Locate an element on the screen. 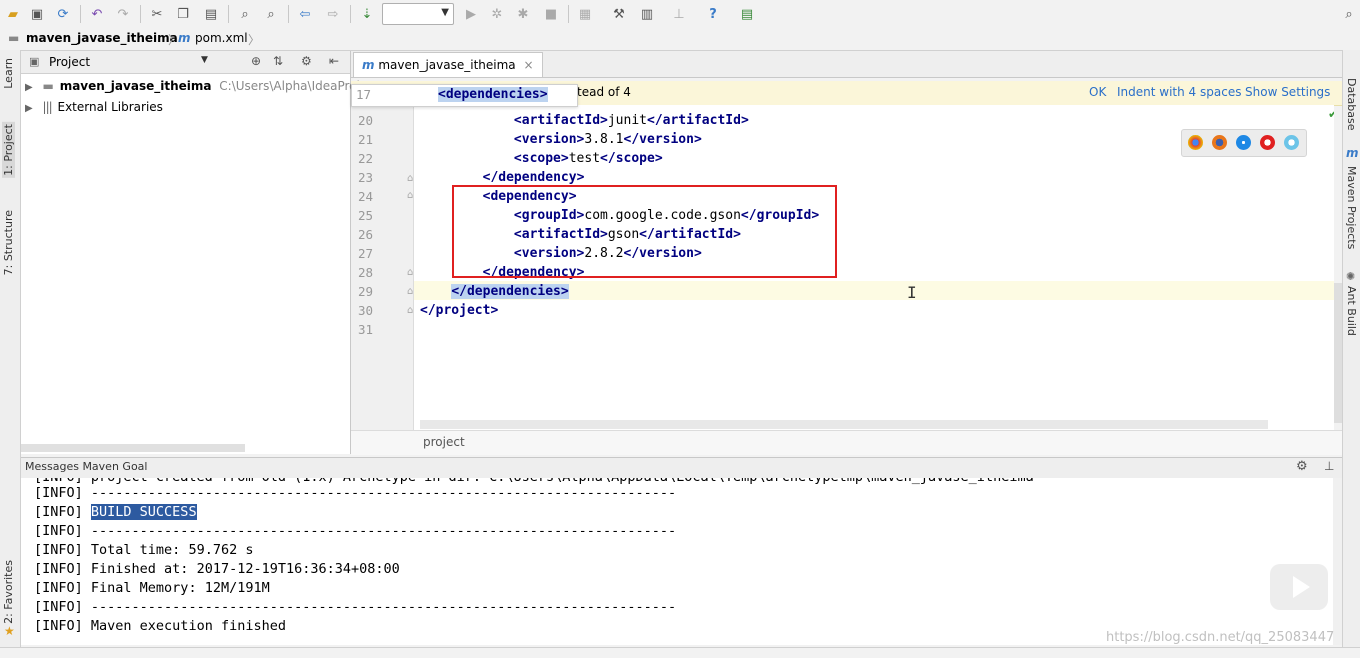 This screenshot has height=658, width=1360. console-line-build-success: [INFO] BUILD SUCCESS is located at coordinates (115, 512).